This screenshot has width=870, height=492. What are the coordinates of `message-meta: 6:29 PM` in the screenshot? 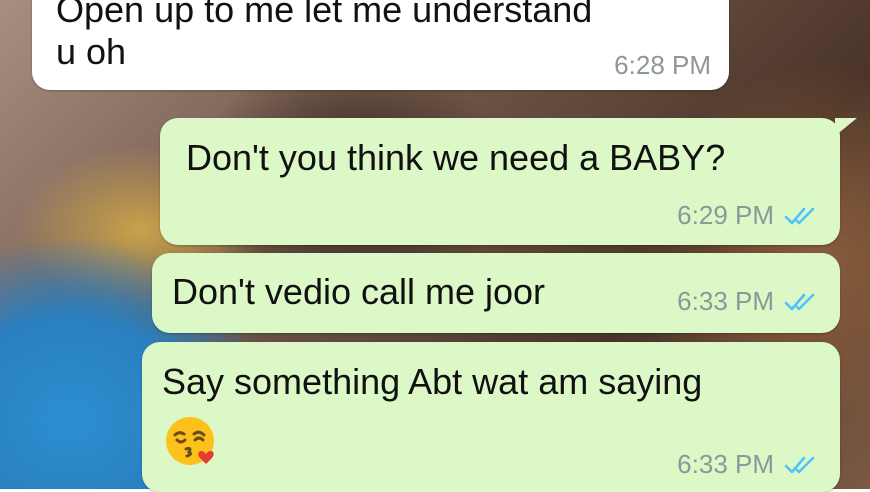 It's located at (747, 215).